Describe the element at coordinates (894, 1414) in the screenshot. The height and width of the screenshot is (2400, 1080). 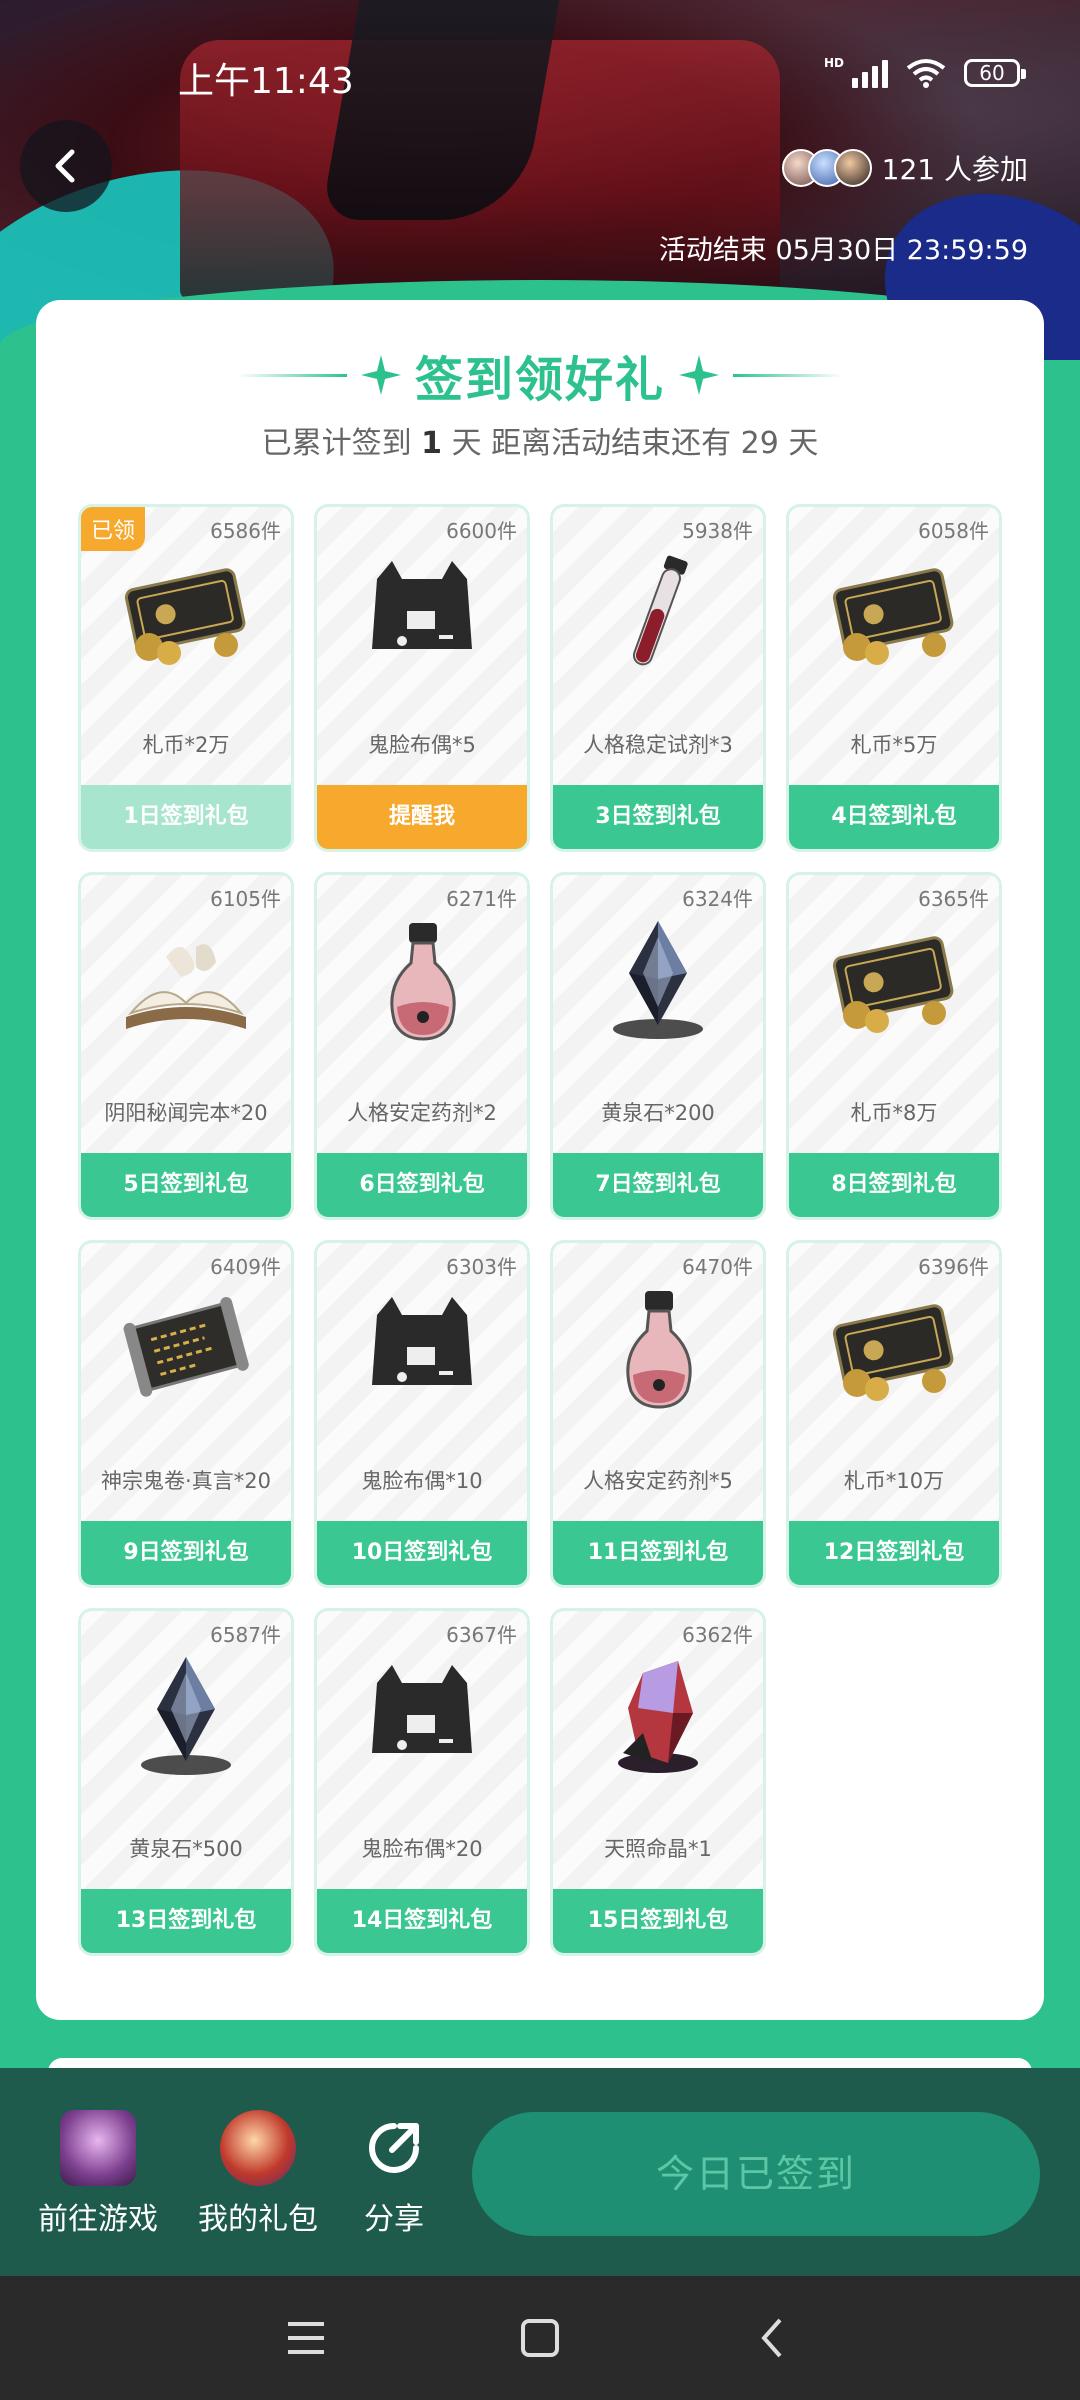
I see `reward-item: 6396件札币*10万 12日签到礼包` at that location.